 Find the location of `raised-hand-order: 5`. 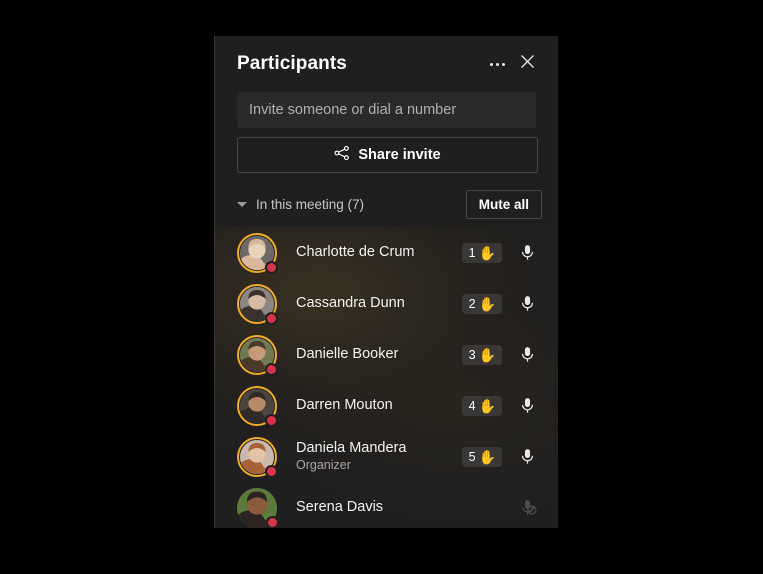

raised-hand-order: 5 is located at coordinates (472, 456).